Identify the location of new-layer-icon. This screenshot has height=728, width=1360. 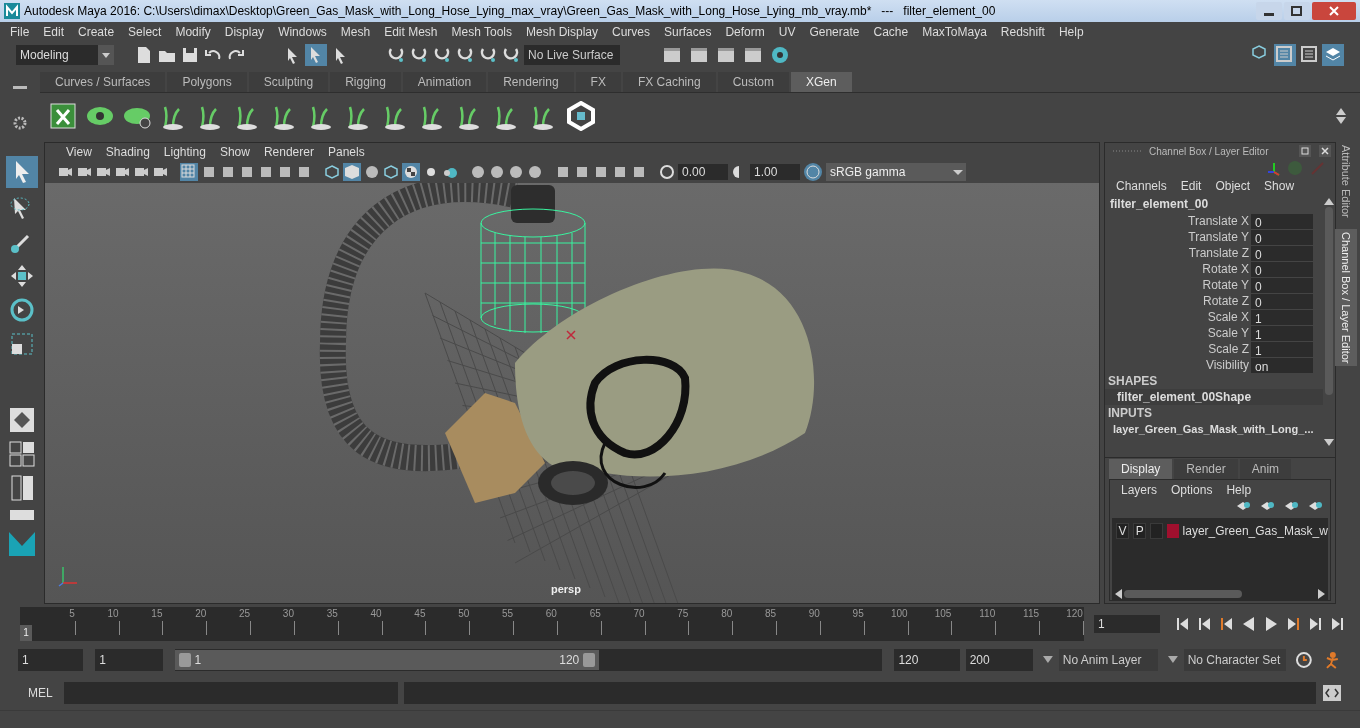
(1291, 506).